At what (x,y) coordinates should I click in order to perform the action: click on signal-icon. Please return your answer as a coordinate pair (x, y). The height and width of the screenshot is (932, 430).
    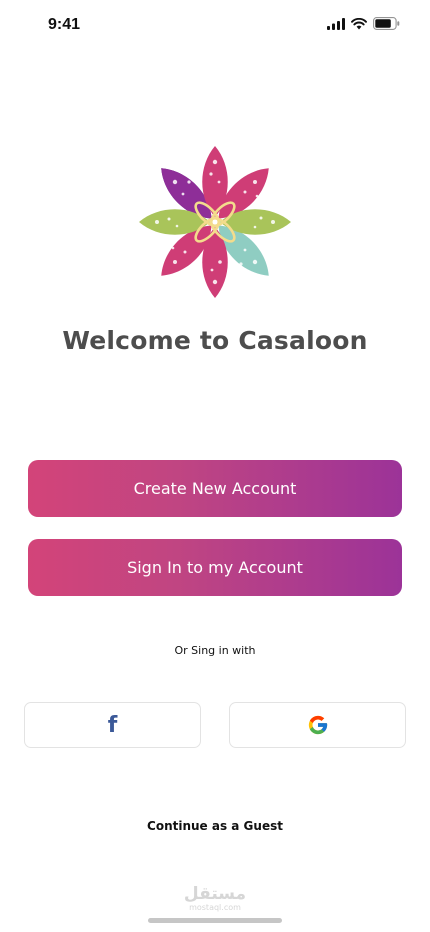
    Looking at the image, I should click on (336, 23).